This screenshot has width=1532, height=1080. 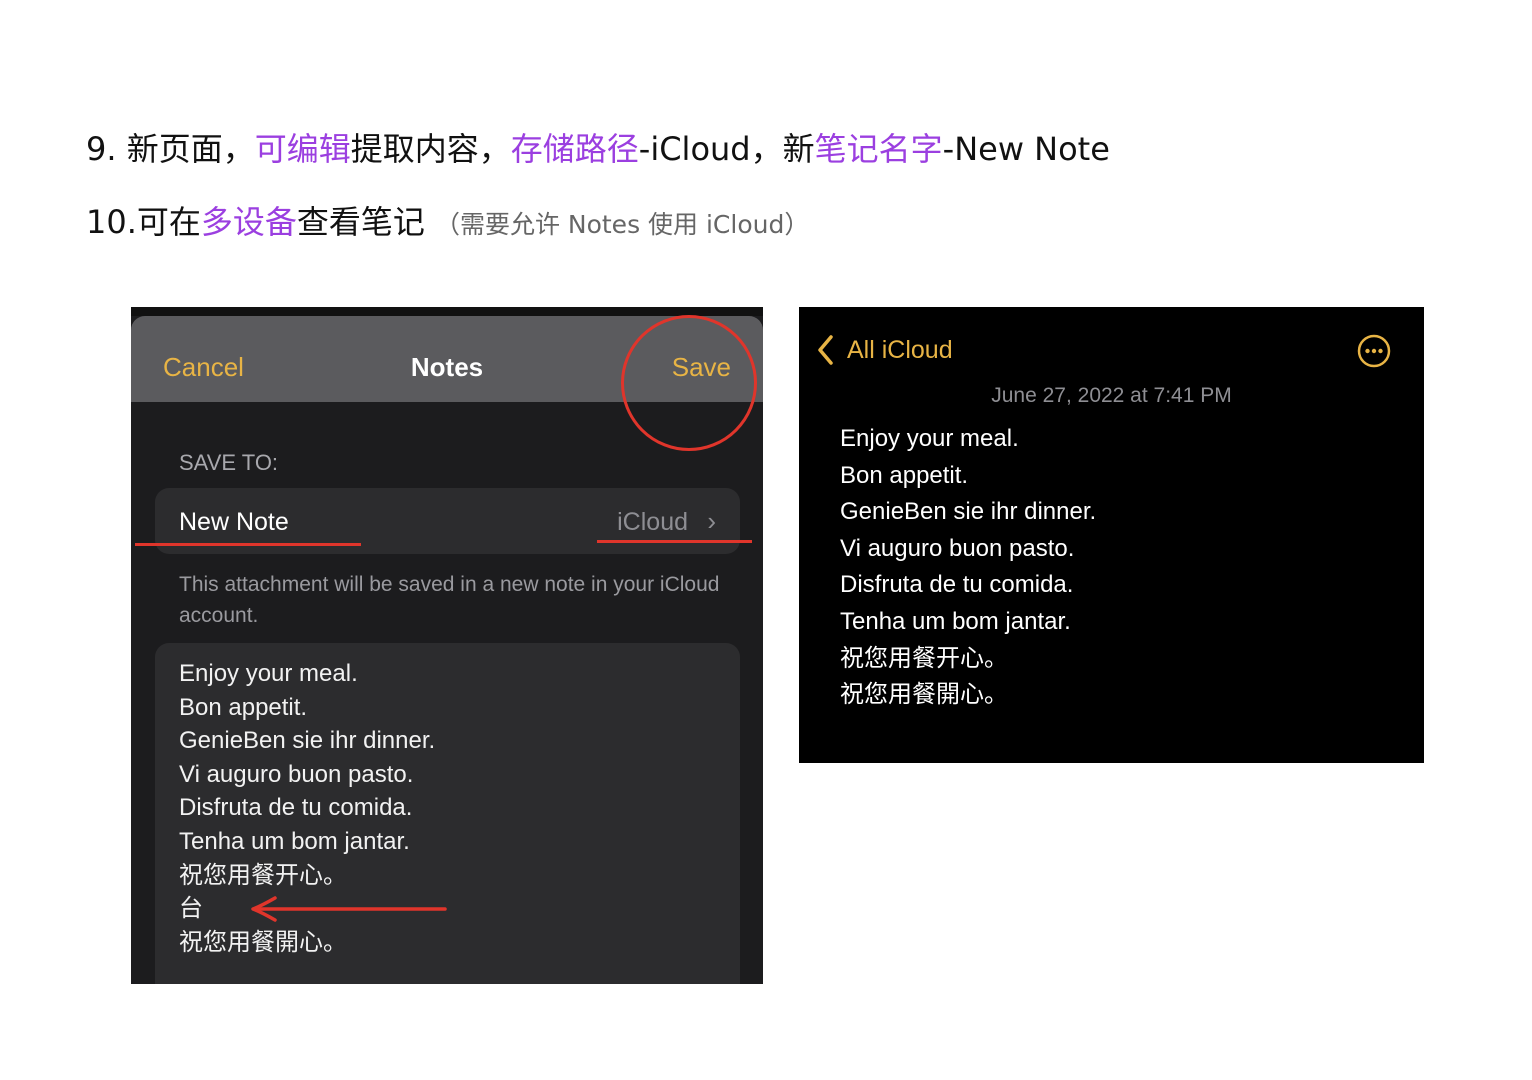 I want to click on step10-text: 查看笔记, so click(x=360, y=222).